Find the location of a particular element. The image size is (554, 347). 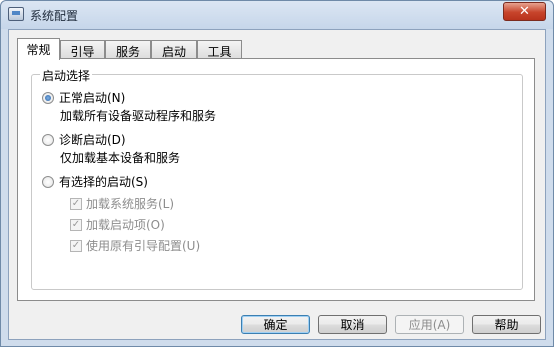

title-bar: 系统配置 ✕ is located at coordinates (277, 15).